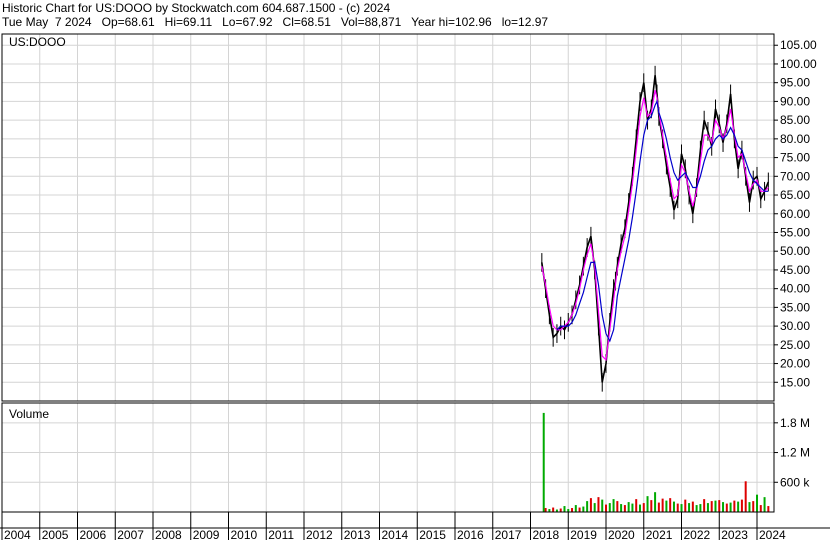 Image resolution: width=830 pixels, height=543 pixels. I want to click on year-label: 2009, so click(206, 535).